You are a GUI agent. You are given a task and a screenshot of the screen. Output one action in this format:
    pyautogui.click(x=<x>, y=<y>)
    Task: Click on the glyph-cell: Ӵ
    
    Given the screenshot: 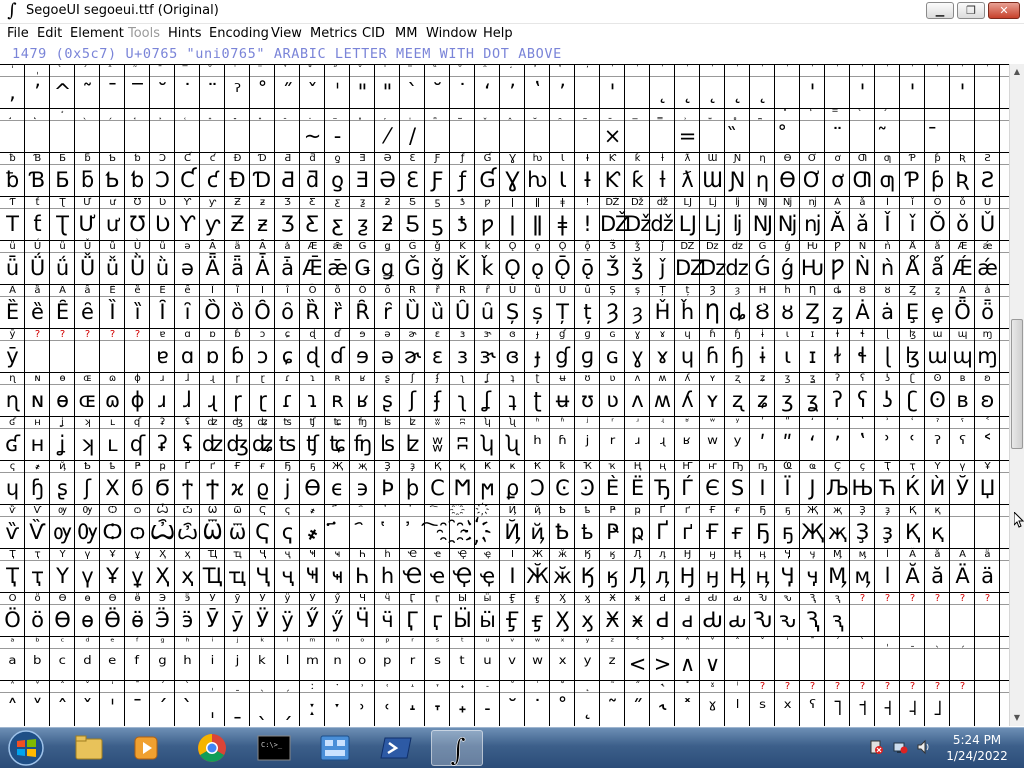 What is the action you would take?
    pyautogui.click(x=362, y=620)
    